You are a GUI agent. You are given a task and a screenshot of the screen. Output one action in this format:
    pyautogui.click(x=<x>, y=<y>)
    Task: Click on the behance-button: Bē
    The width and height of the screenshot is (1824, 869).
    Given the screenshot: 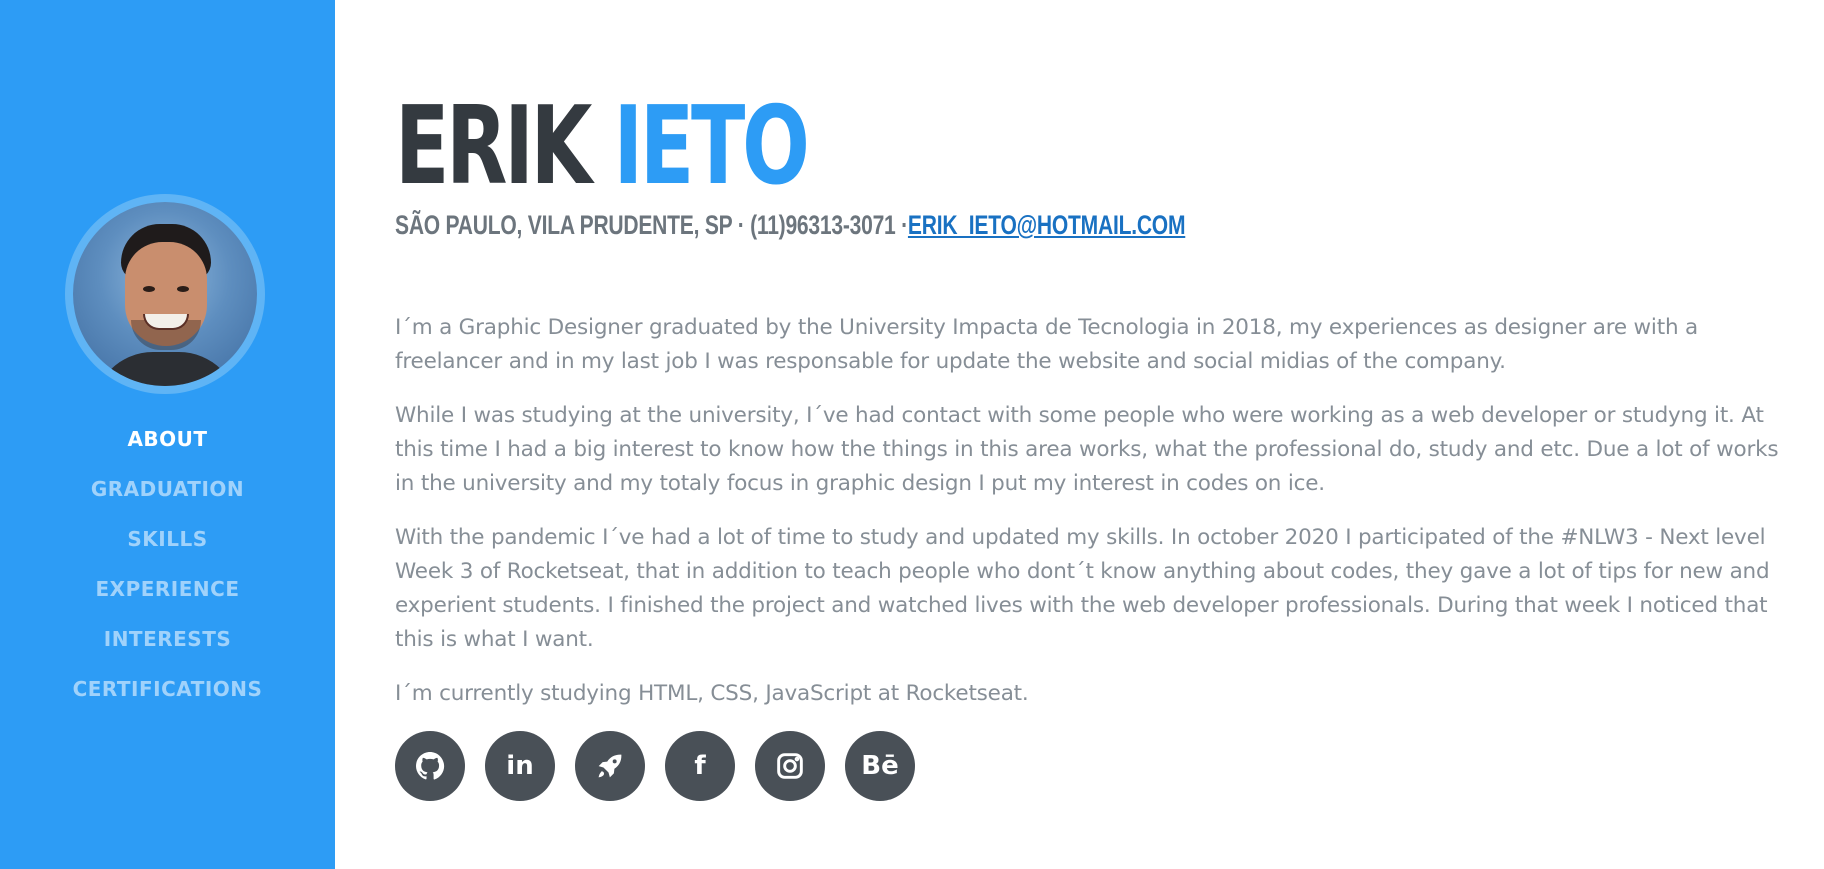 What is the action you would take?
    pyautogui.click(x=880, y=766)
    